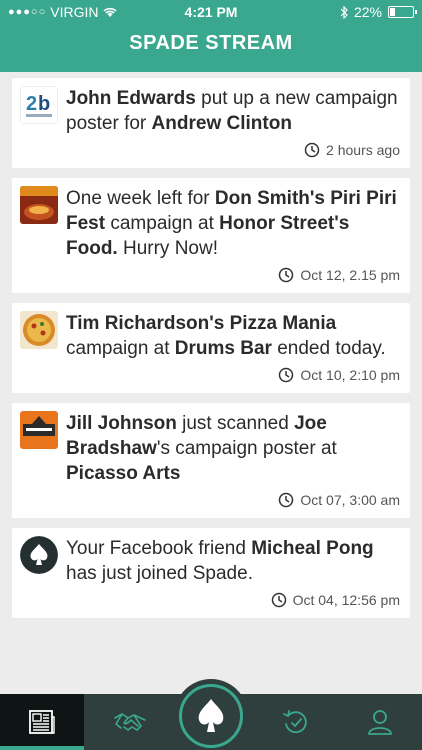 This screenshot has width=422, height=750. I want to click on battery-group: 22%, so click(378, 12).